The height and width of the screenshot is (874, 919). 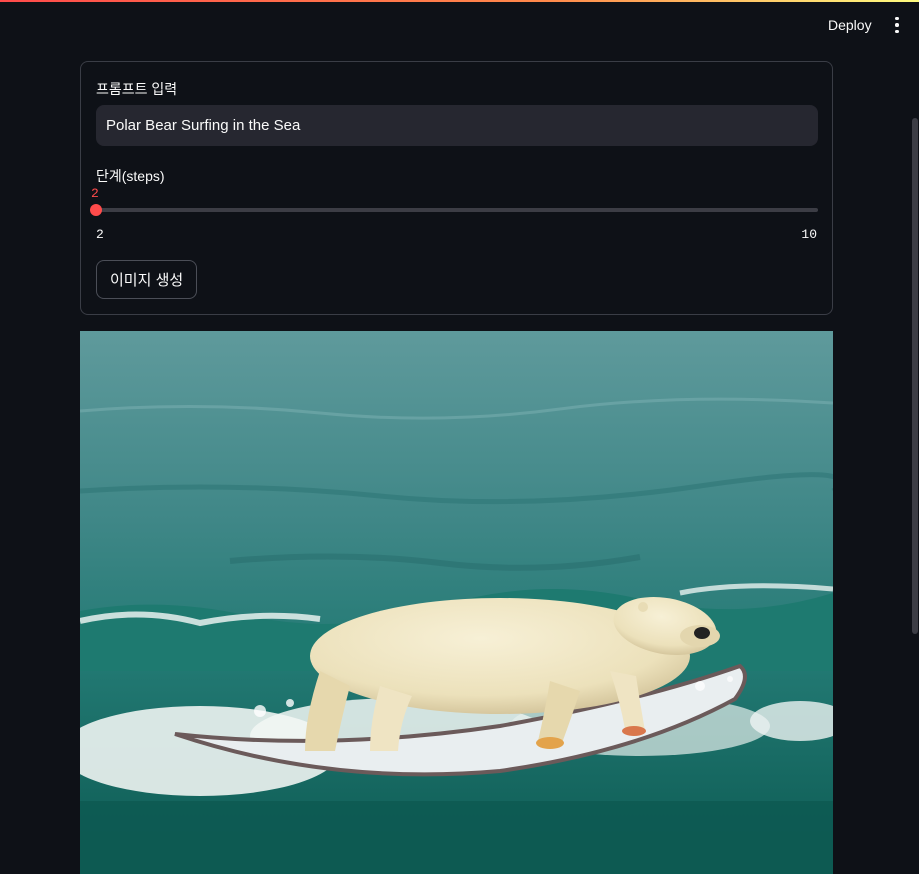 I want to click on scrollbar-thumb, so click(x=915, y=376).